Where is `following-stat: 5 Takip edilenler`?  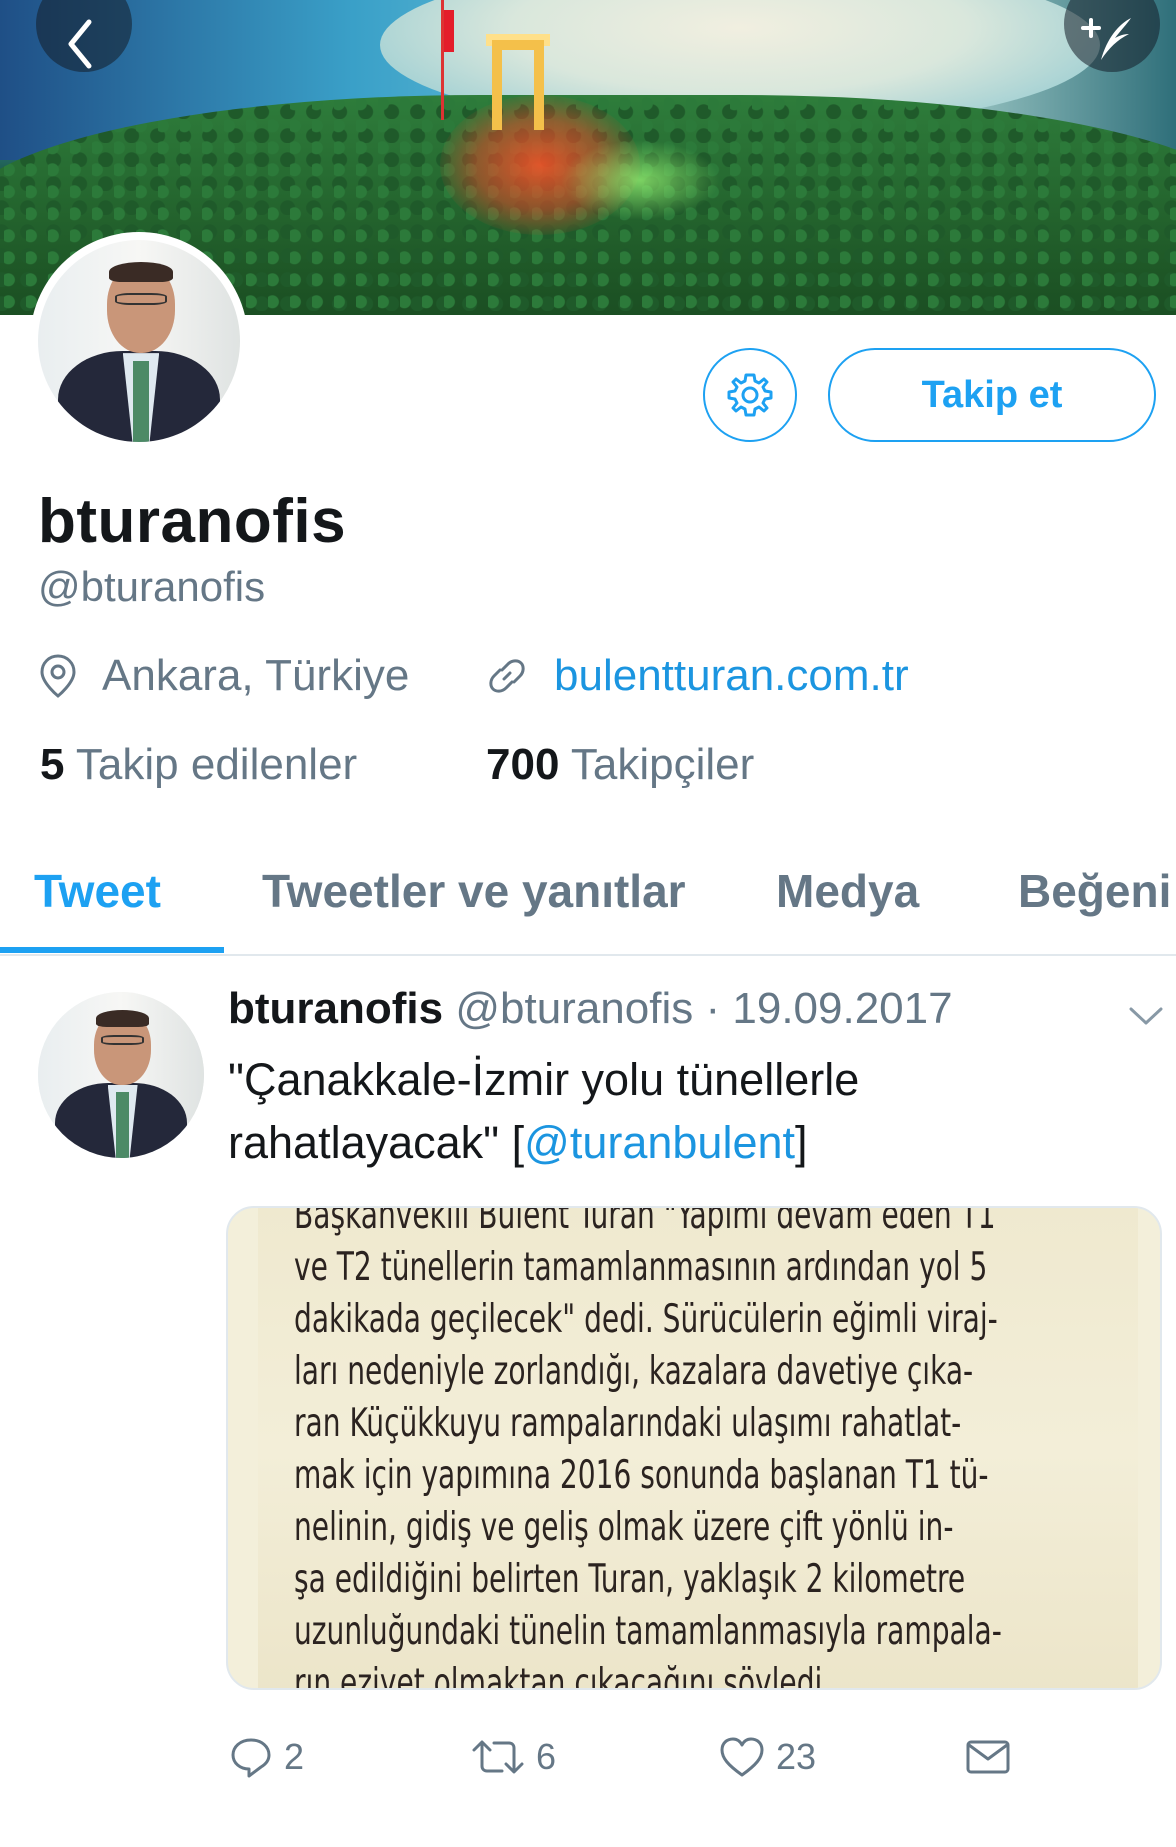 following-stat: 5 Takip edilenler is located at coordinates (198, 765).